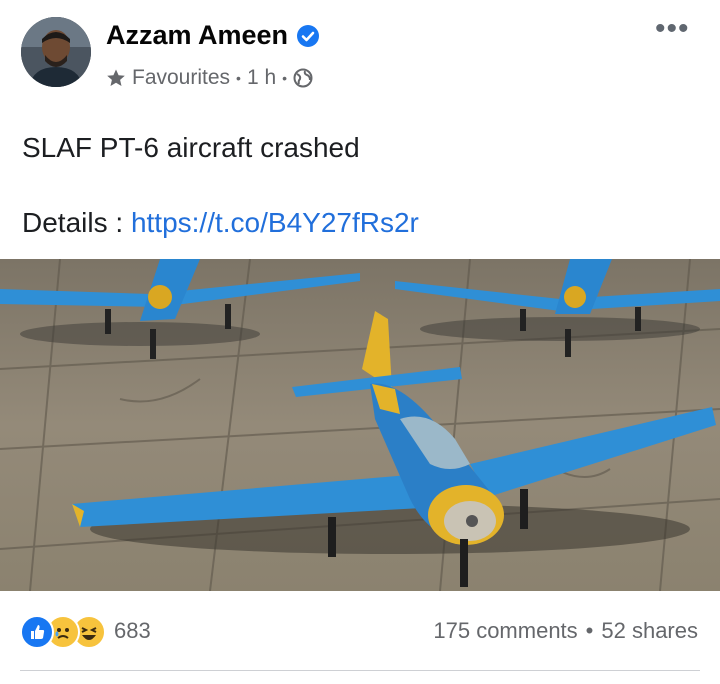  What do you see at coordinates (191, 147) in the screenshot?
I see `post-text: SLAF PT-6 aircraft crashed` at bounding box center [191, 147].